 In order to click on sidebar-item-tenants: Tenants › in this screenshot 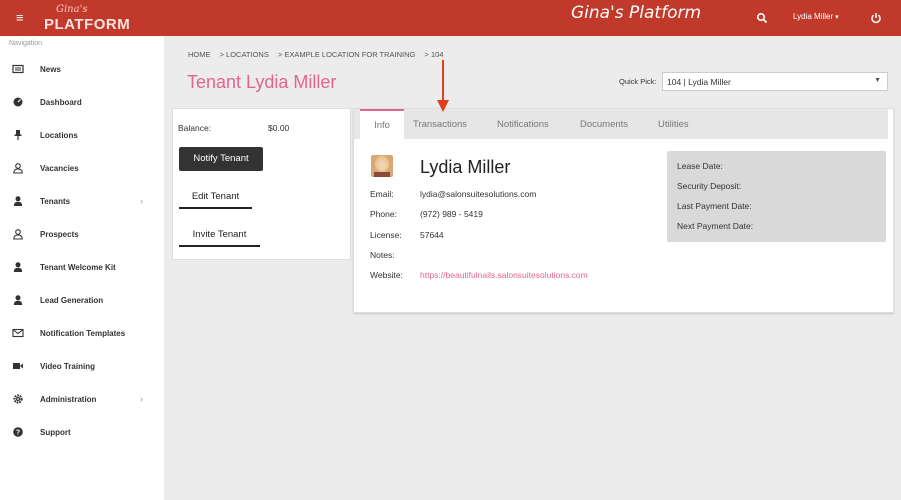, I will do `click(82, 202)`.